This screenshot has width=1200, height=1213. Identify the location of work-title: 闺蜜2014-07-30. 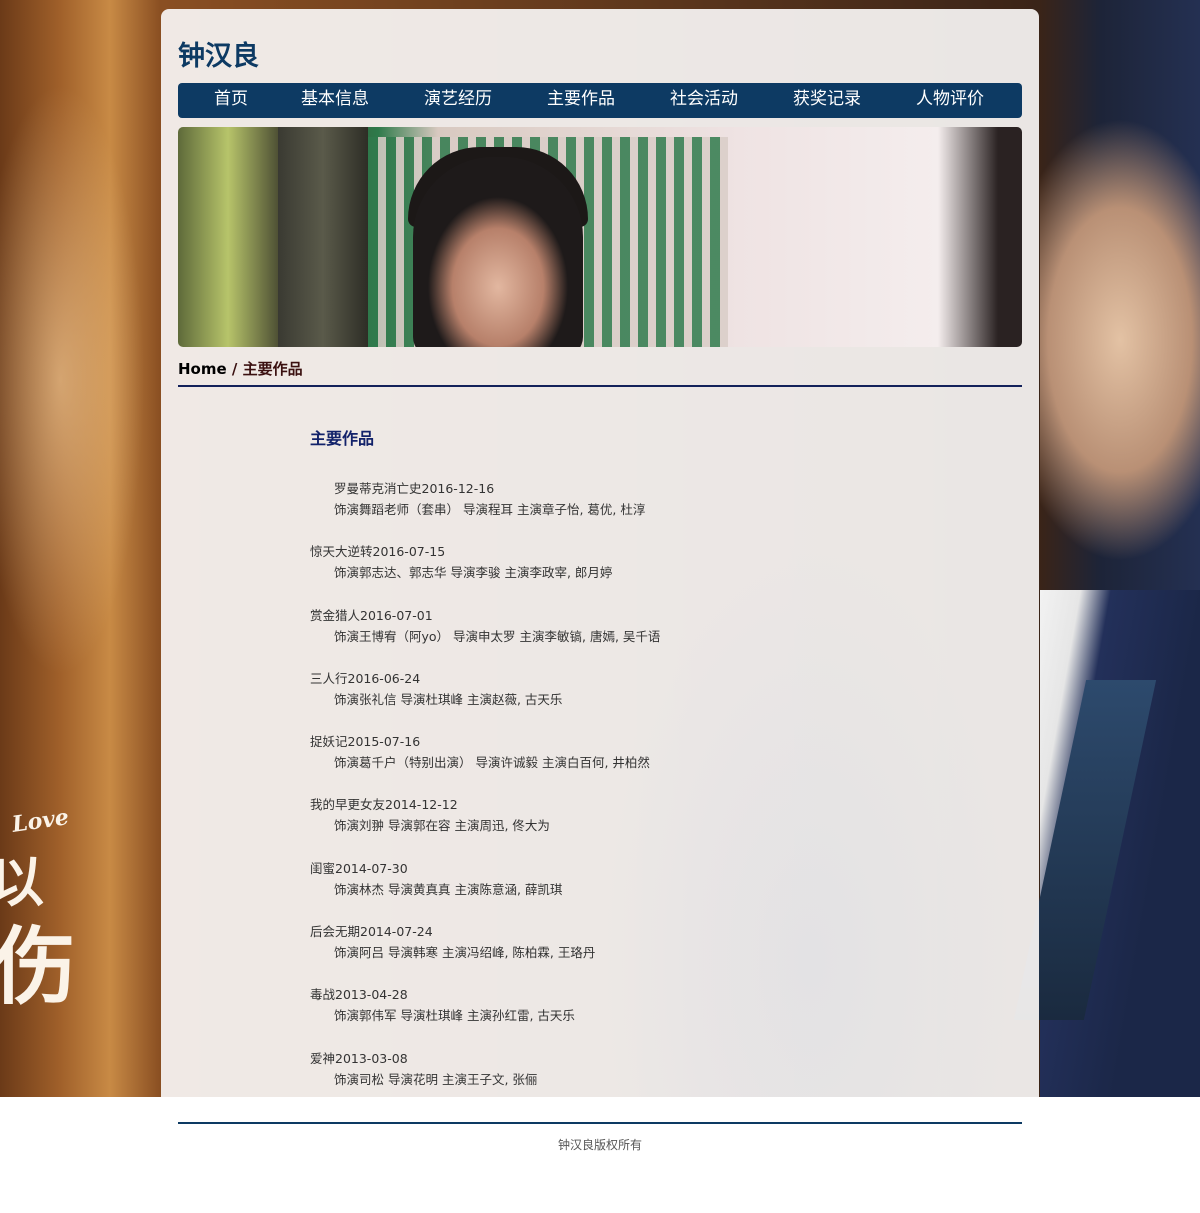
(359, 868).